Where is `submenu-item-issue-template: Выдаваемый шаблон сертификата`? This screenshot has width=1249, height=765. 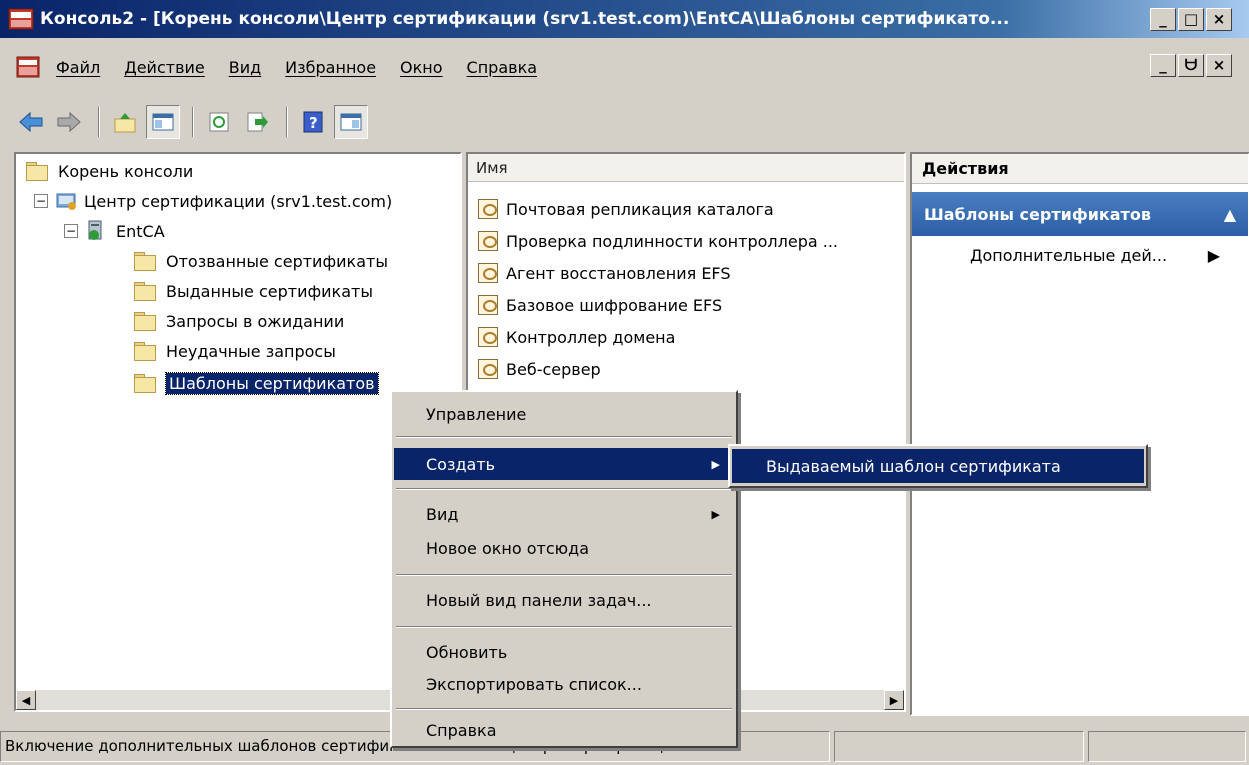 submenu-item-issue-template: Выдаваемый шаблон сертификата is located at coordinates (938, 466).